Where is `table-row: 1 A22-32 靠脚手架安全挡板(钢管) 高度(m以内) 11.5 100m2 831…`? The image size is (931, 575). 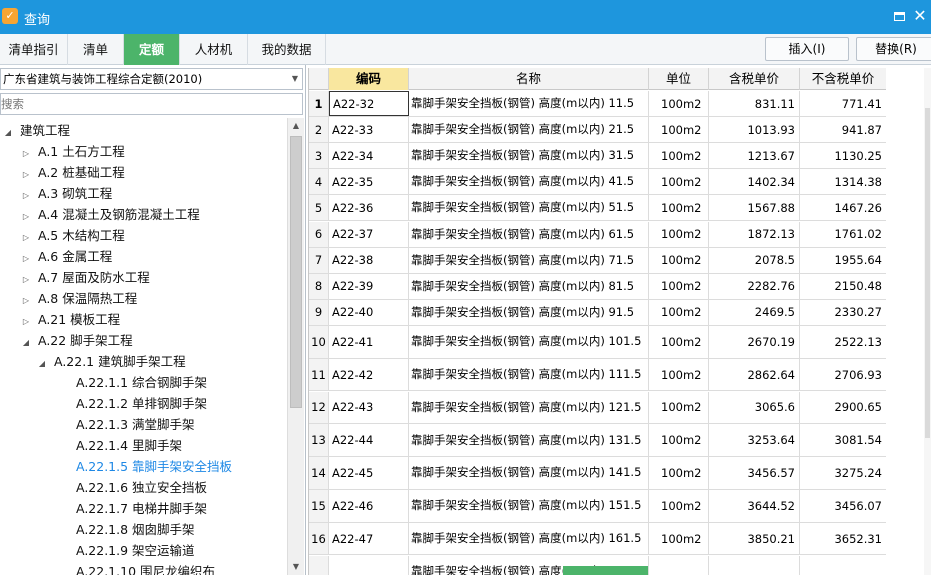 table-row: 1 A22-32 靠脚手架安全挡板(钢管) 高度(m以内) 11.5 100m2 831… is located at coordinates (597, 104).